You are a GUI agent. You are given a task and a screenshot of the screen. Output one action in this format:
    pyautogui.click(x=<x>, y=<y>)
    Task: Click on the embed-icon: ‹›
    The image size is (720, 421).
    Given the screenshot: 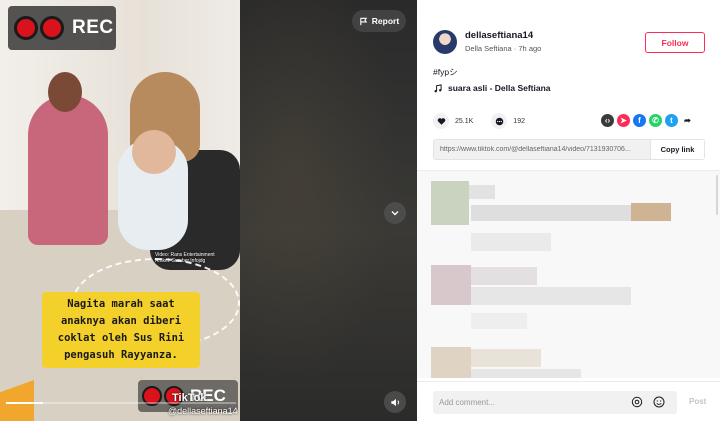 What is the action you would take?
    pyautogui.click(x=607, y=120)
    